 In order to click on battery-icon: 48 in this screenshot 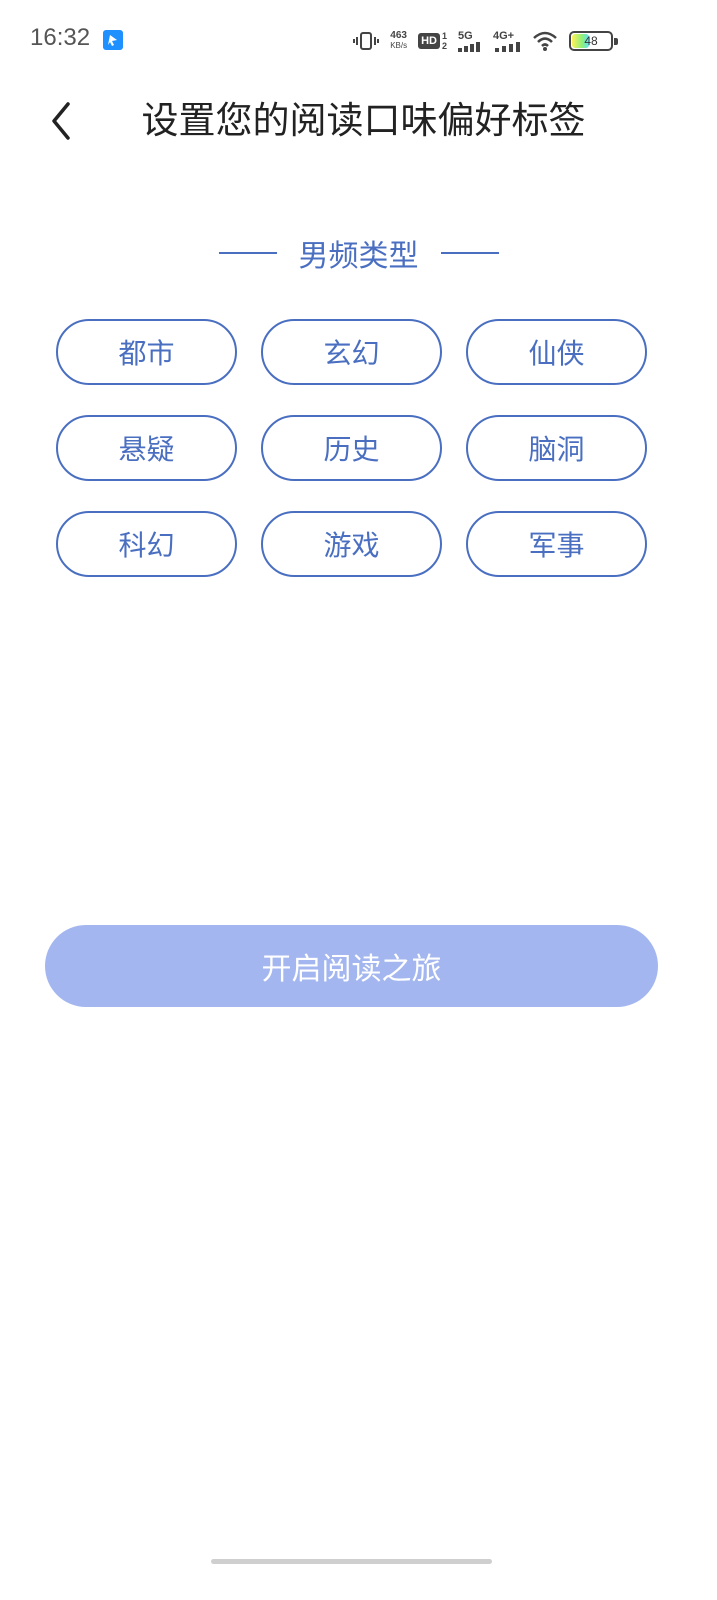, I will do `click(593, 41)`.